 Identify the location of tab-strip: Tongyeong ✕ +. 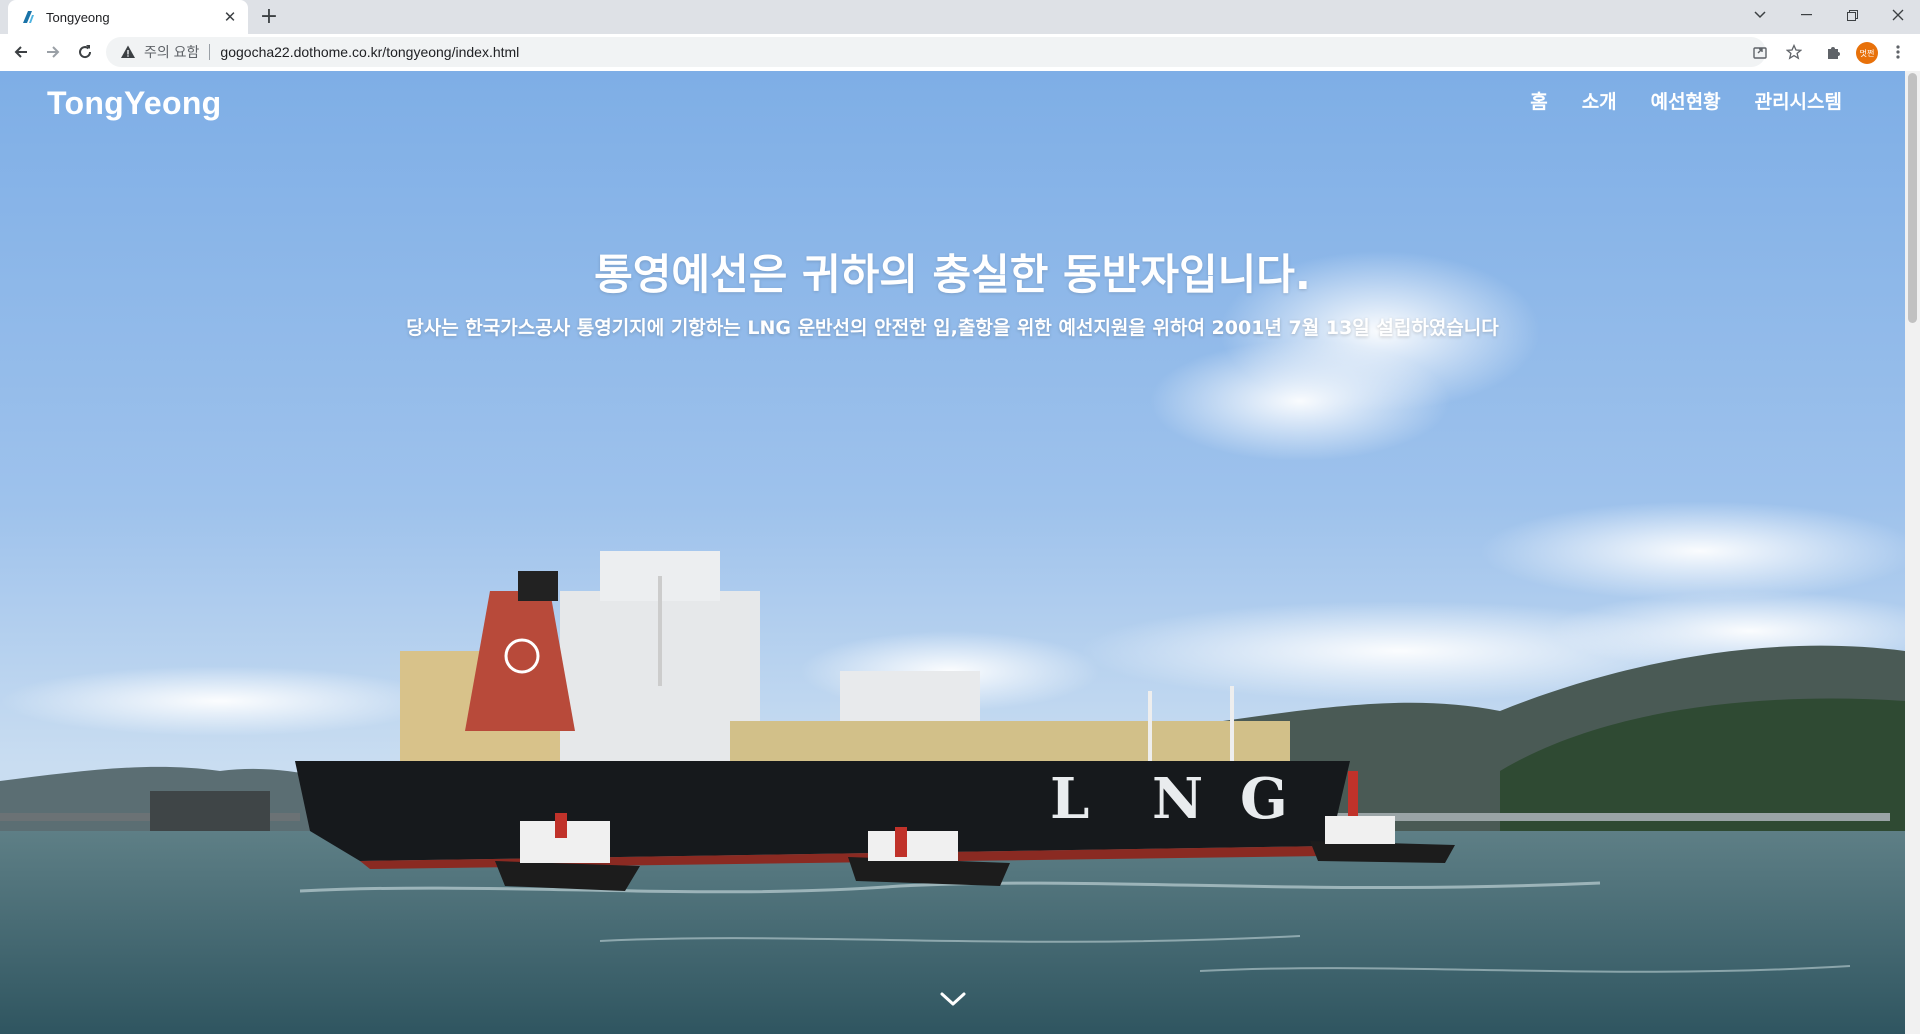
(960, 17).